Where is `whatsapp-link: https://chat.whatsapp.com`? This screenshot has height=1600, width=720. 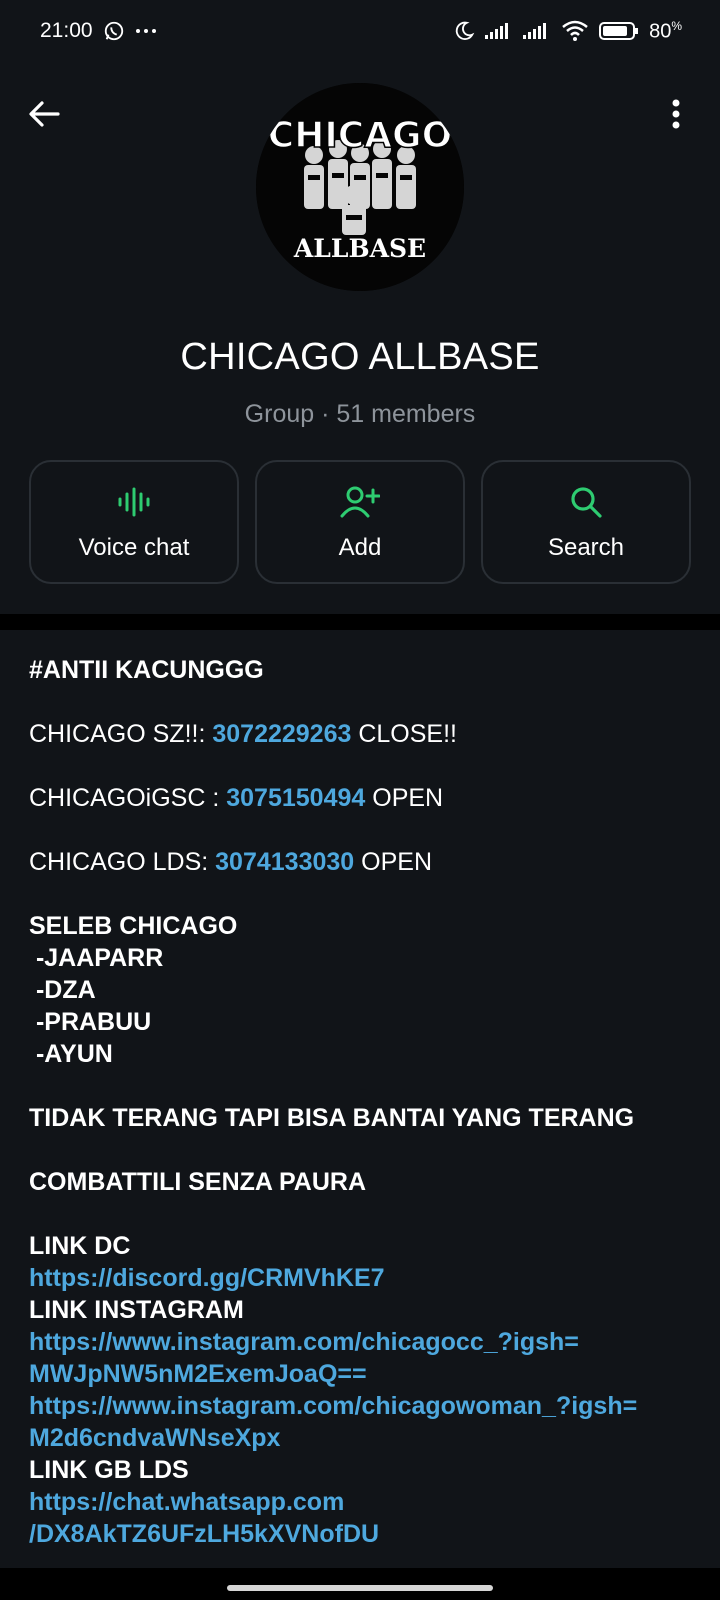 whatsapp-link: https://chat.whatsapp.com is located at coordinates (360, 1502).